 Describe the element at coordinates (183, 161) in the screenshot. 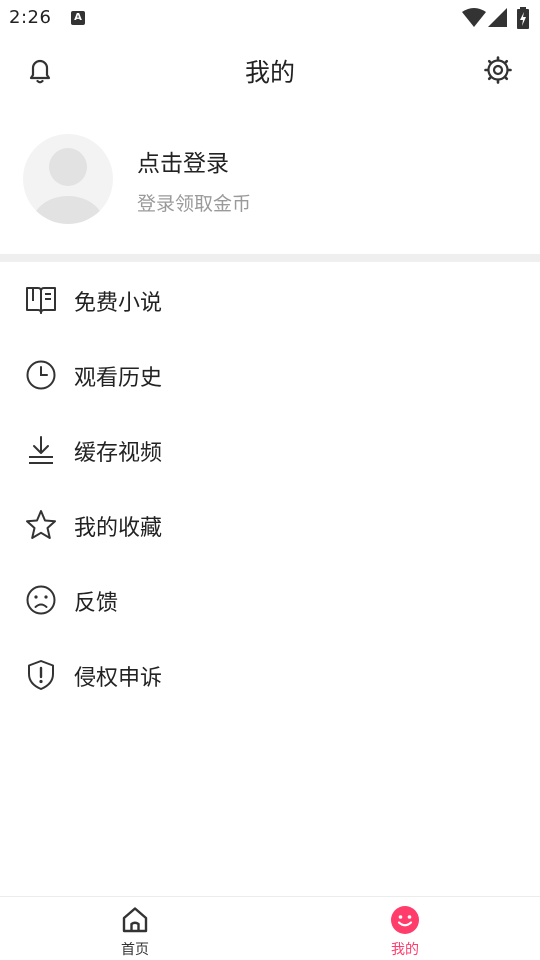

I see `login-title: 点击登录` at that location.